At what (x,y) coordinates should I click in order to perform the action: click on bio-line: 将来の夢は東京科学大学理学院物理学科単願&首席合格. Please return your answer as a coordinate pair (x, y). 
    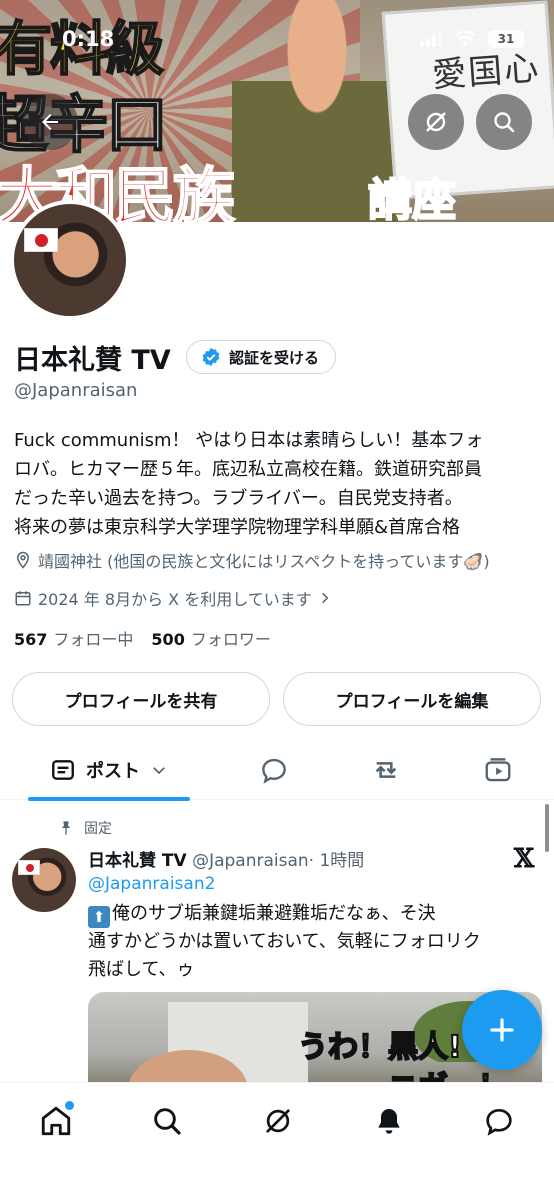
    Looking at the image, I should click on (237, 527).